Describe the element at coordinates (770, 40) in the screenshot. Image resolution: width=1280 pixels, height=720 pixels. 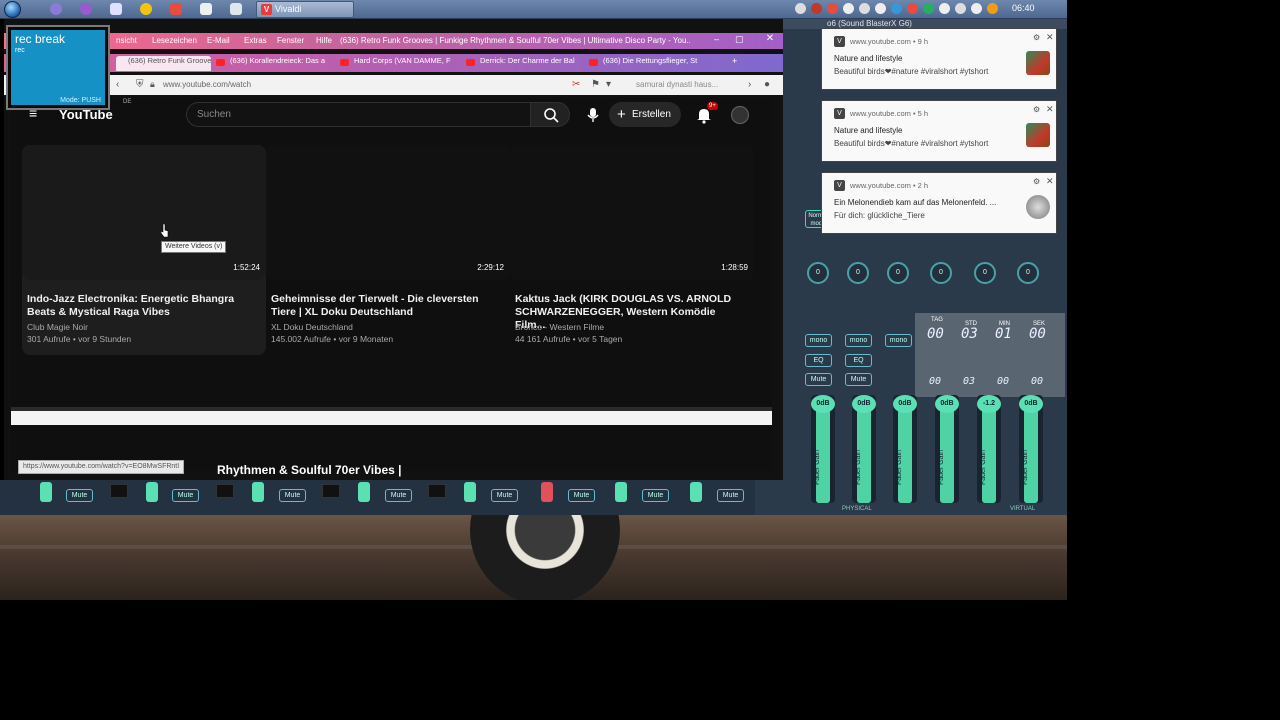
I see `close-button: ✕` at that location.